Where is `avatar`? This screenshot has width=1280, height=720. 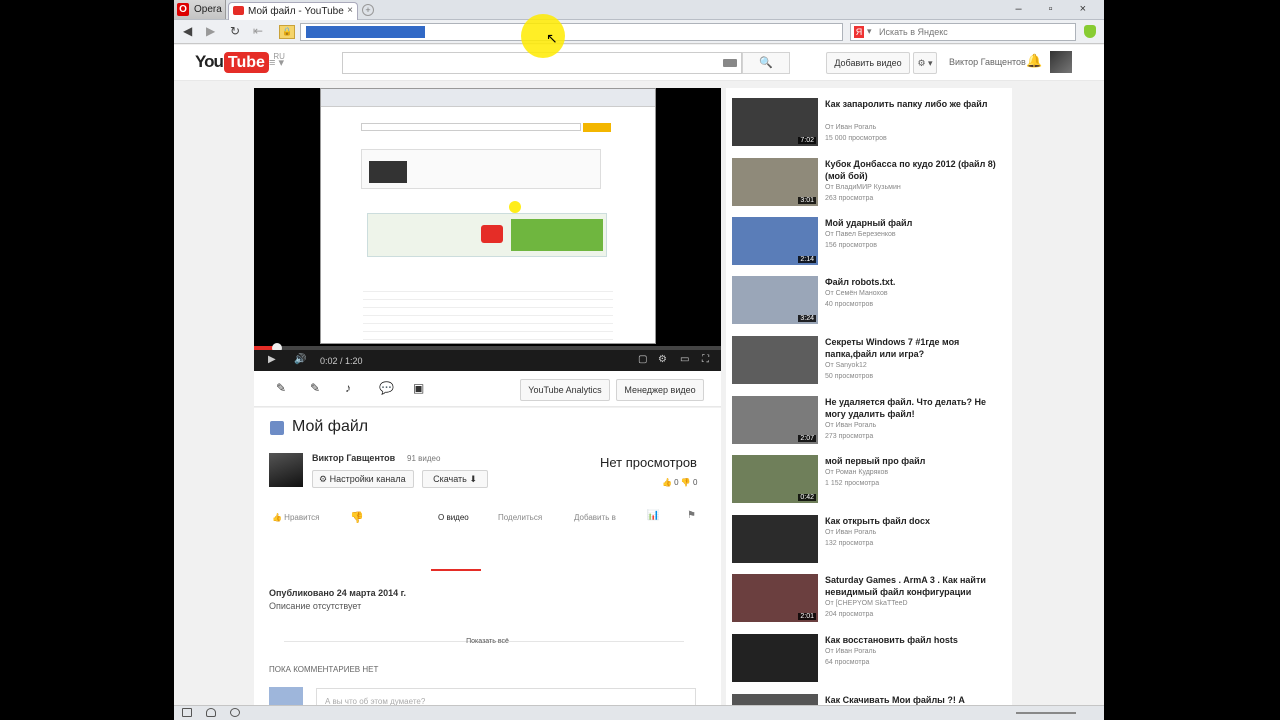 avatar is located at coordinates (1061, 62).